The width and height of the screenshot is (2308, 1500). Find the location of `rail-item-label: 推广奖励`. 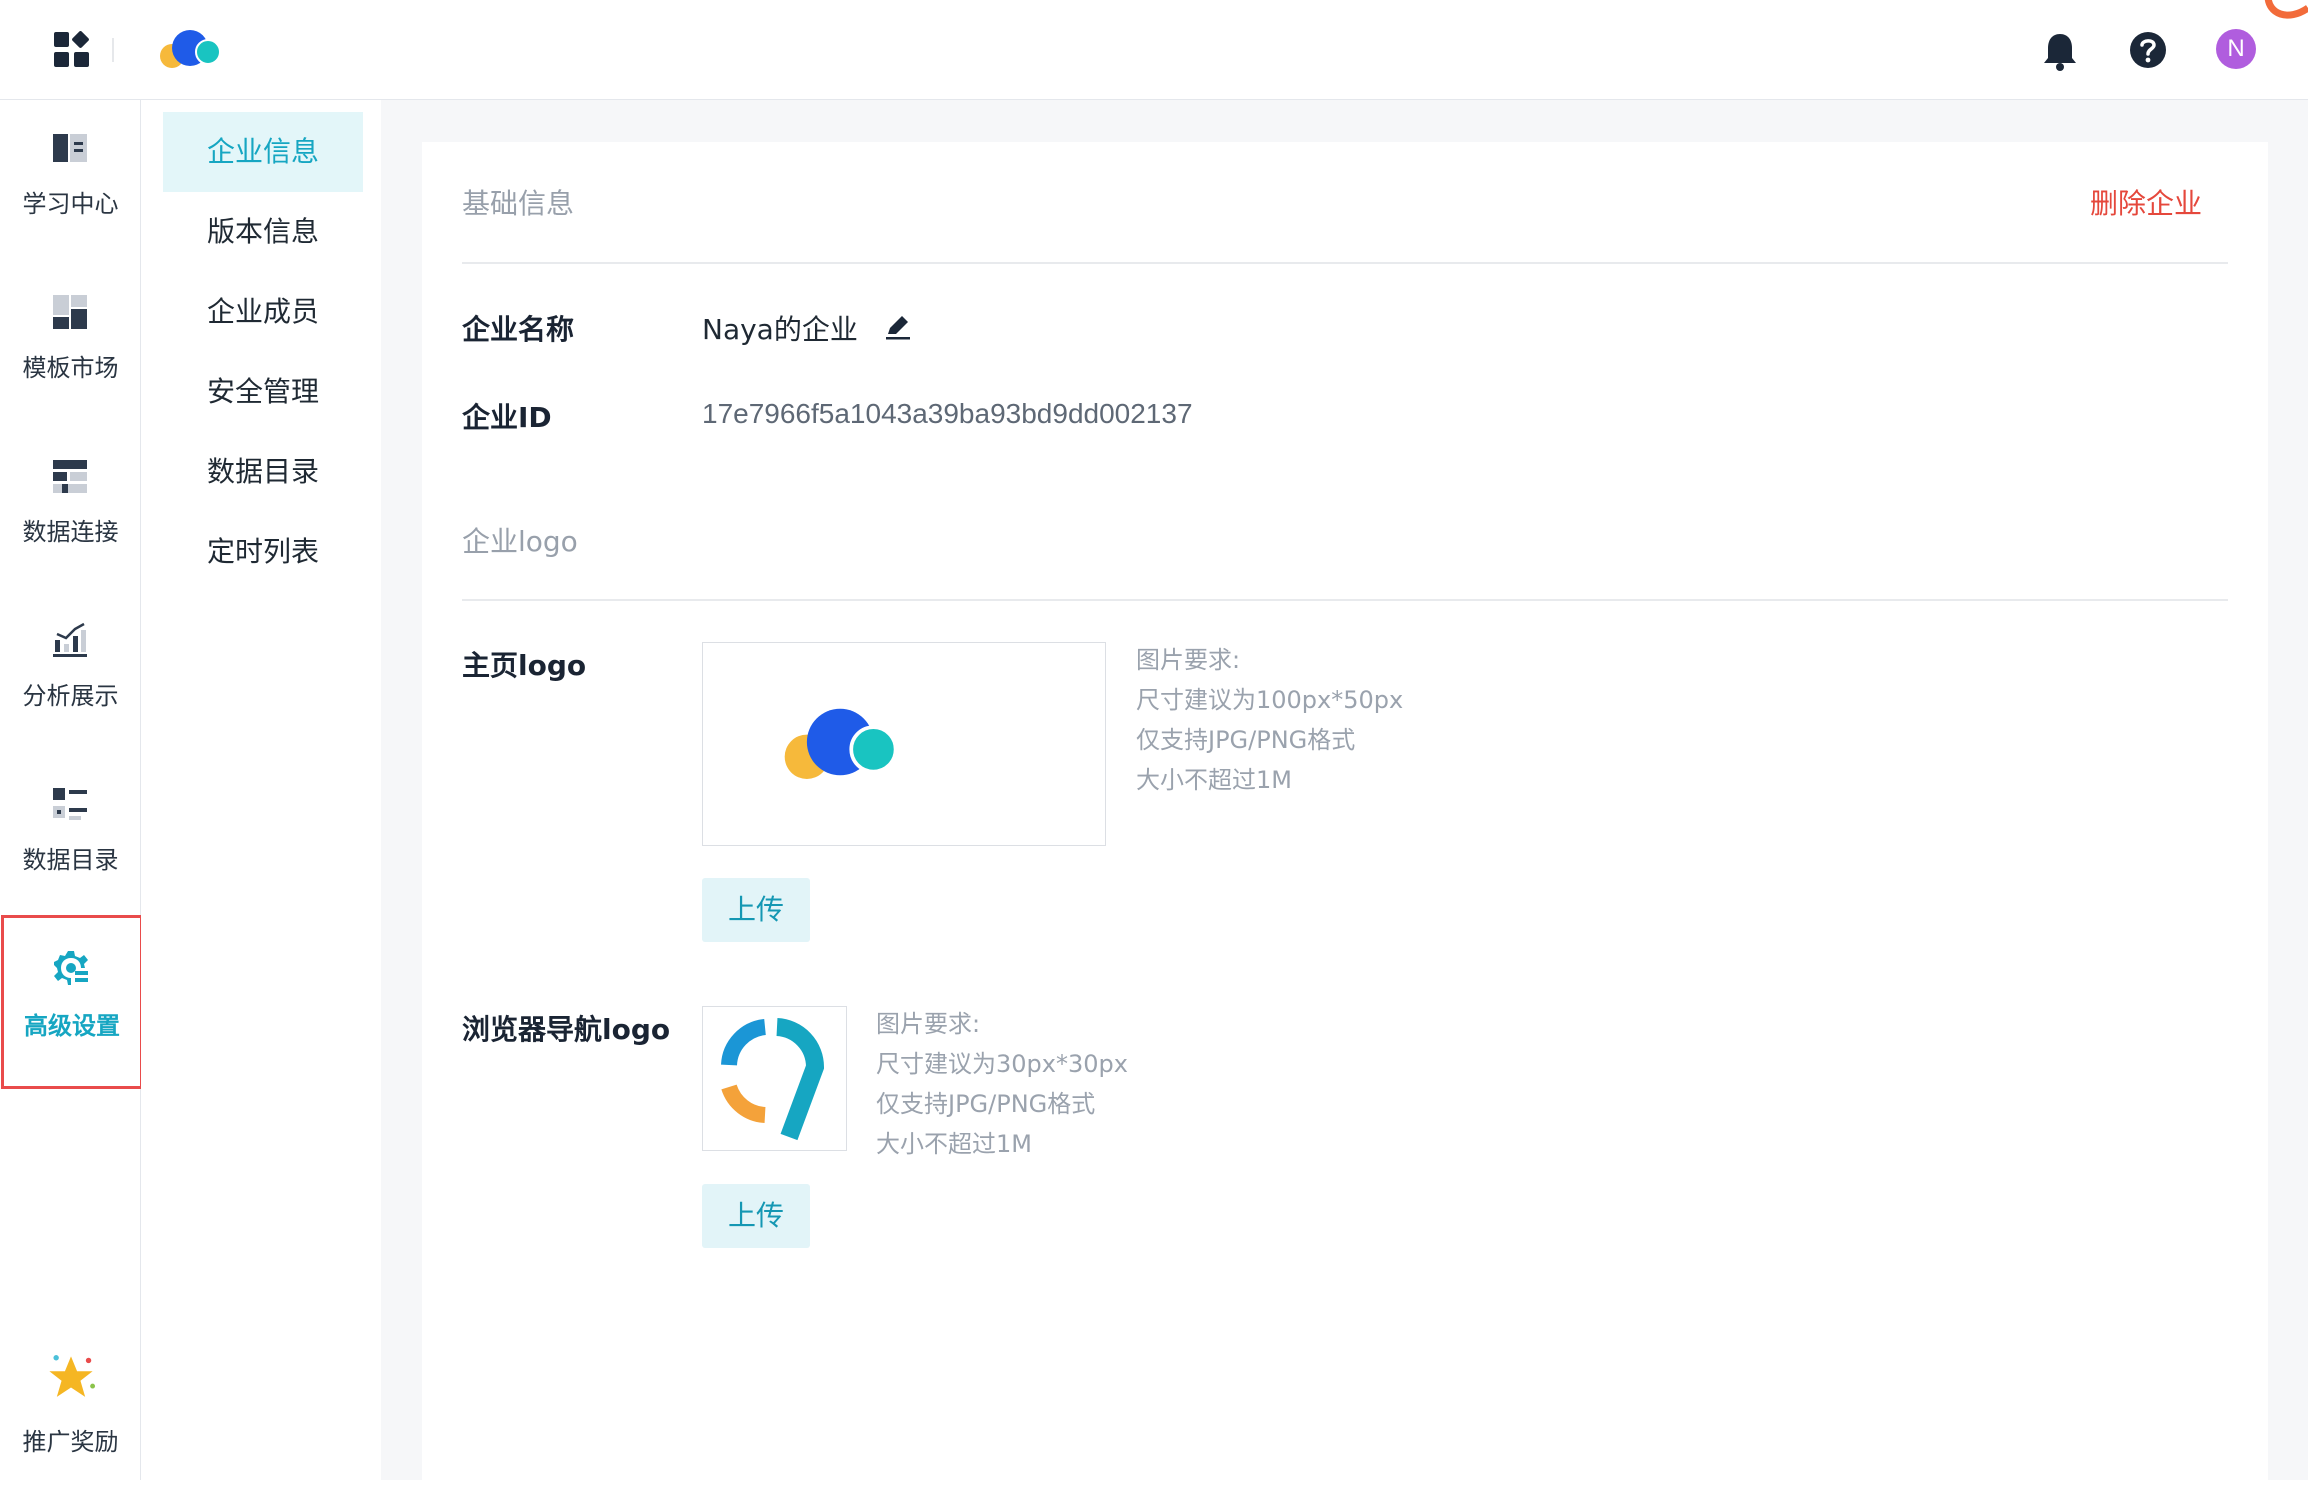

rail-item-label: 推广奖励 is located at coordinates (70, 1442).